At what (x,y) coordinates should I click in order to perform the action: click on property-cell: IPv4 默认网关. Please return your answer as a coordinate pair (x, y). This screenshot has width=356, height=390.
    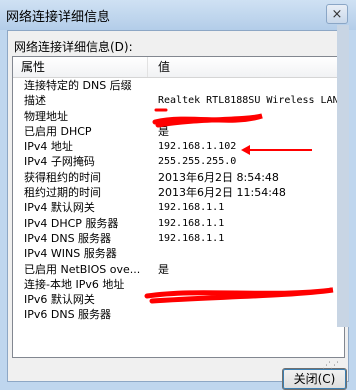
    Looking at the image, I should click on (59, 208).